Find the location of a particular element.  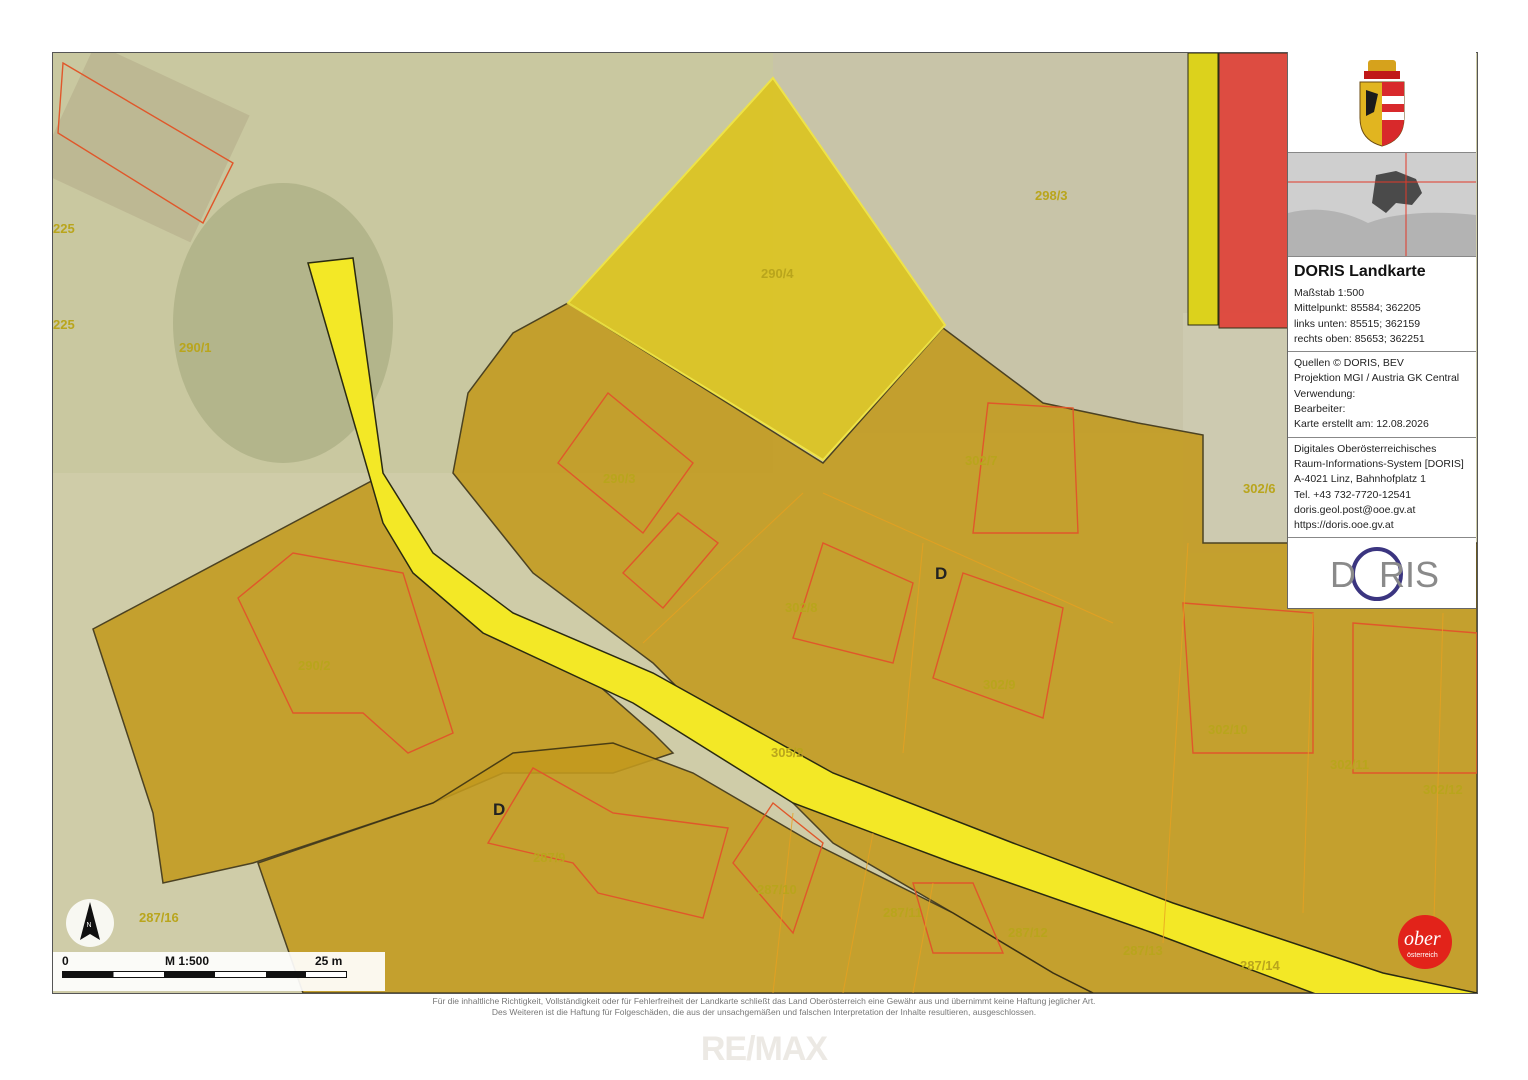

map-title: DORIS Landkarte is located at coordinates (1360, 271).